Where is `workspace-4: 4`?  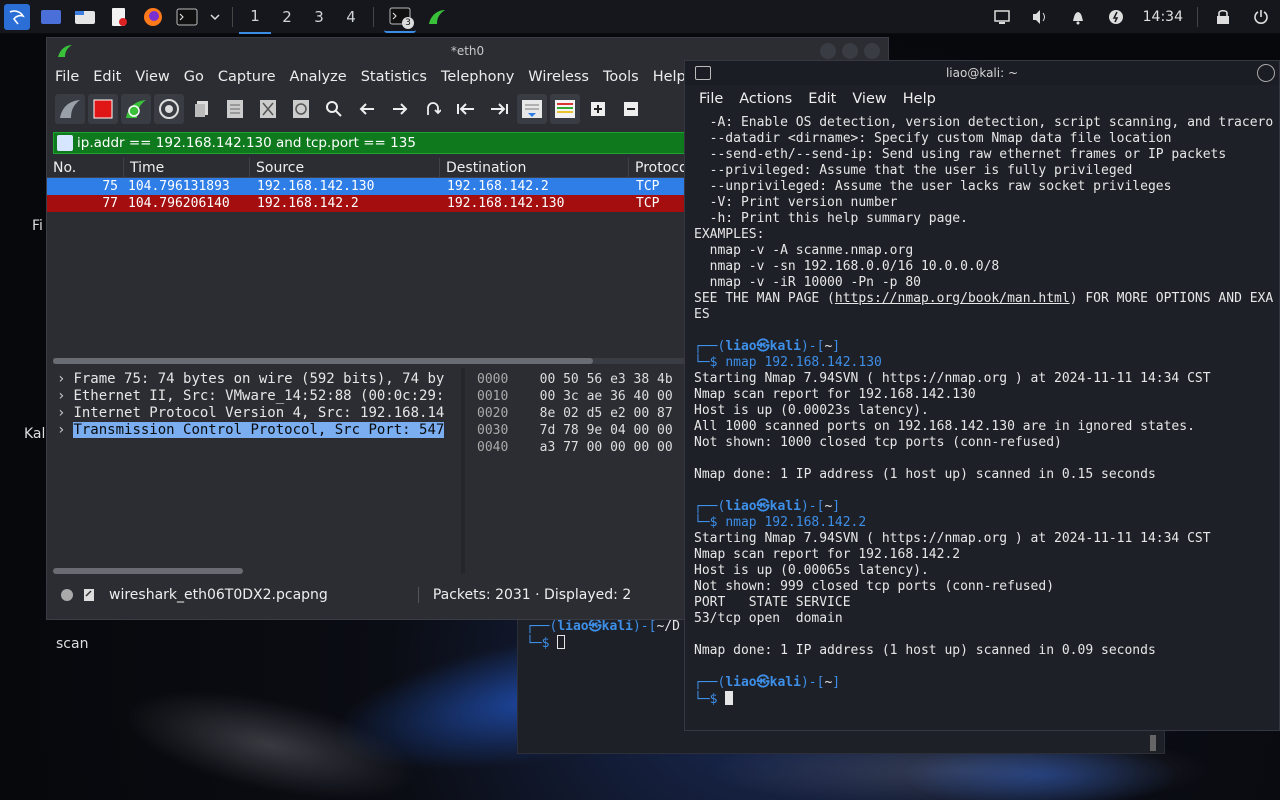
workspace-4: 4 is located at coordinates (351, 17).